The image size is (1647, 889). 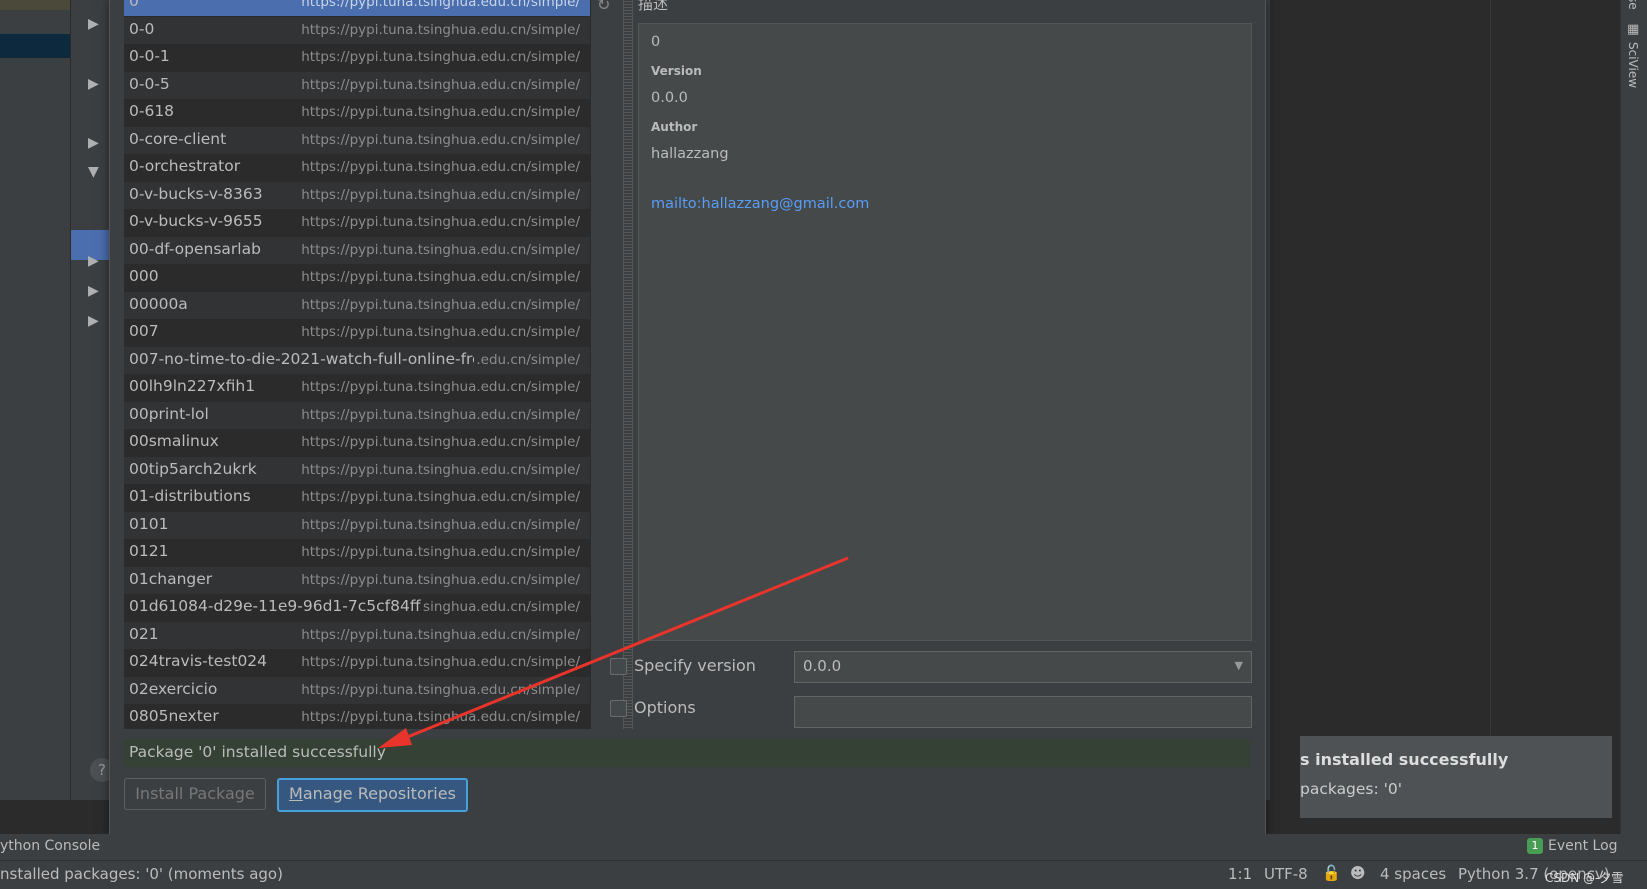 I want to click on package-repository: .edu.cn/simple/, so click(x=527, y=360).